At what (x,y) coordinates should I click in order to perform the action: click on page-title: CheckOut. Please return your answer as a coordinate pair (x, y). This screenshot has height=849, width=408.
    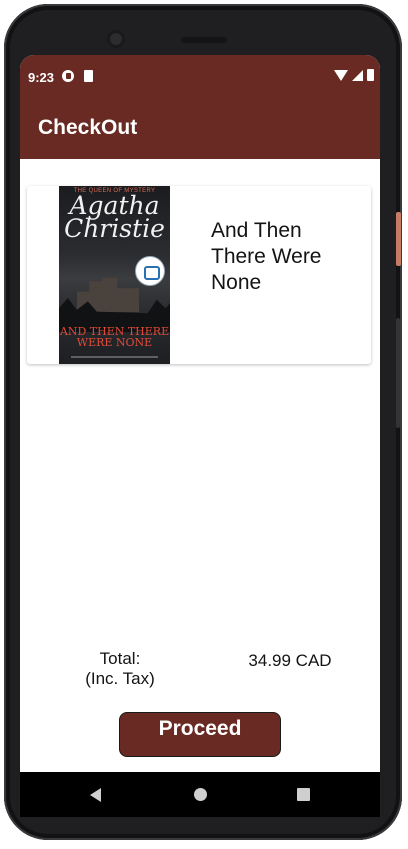
    Looking at the image, I should click on (88, 127).